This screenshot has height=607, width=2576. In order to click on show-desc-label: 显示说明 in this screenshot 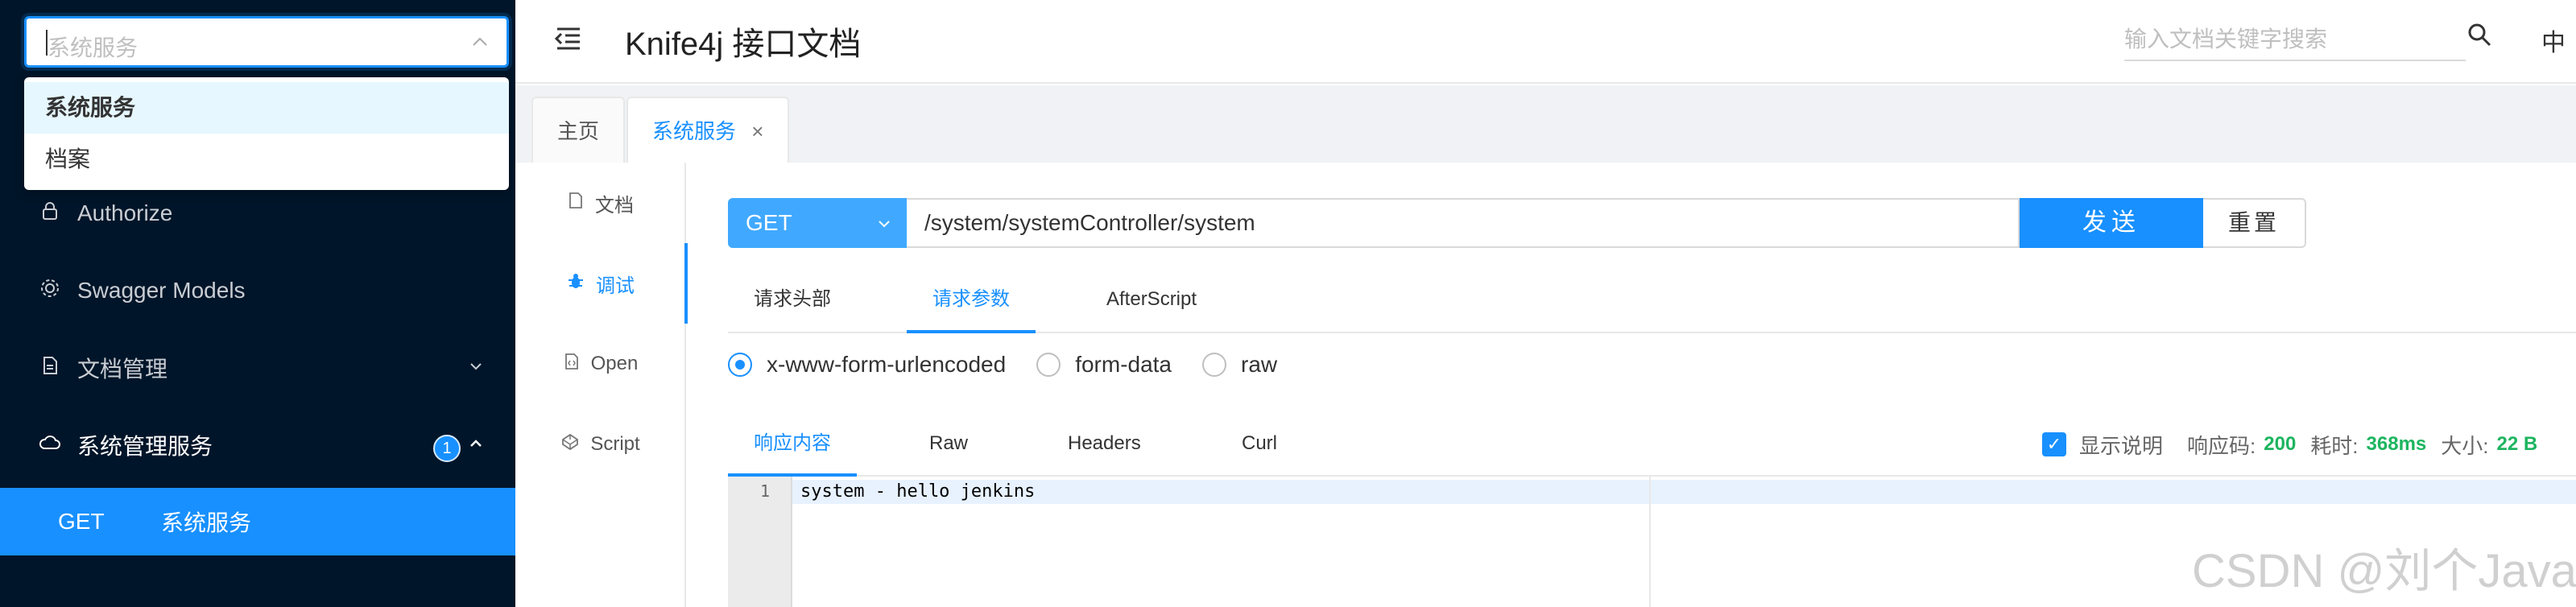, I will do `click(2122, 445)`.